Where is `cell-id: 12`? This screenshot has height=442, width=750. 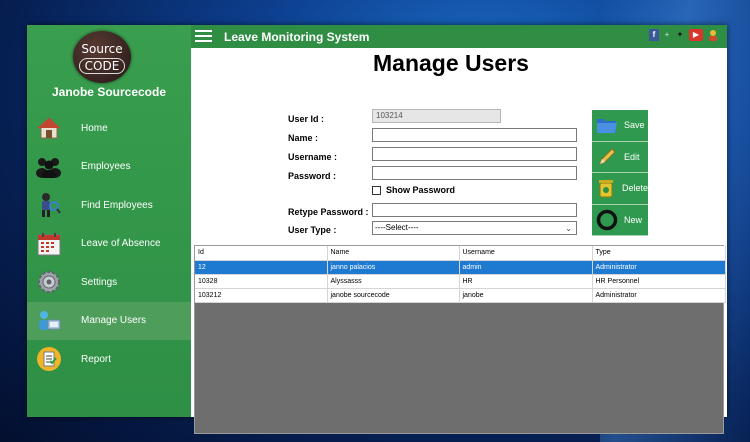
cell-id: 12 is located at coordinates (261, 267).